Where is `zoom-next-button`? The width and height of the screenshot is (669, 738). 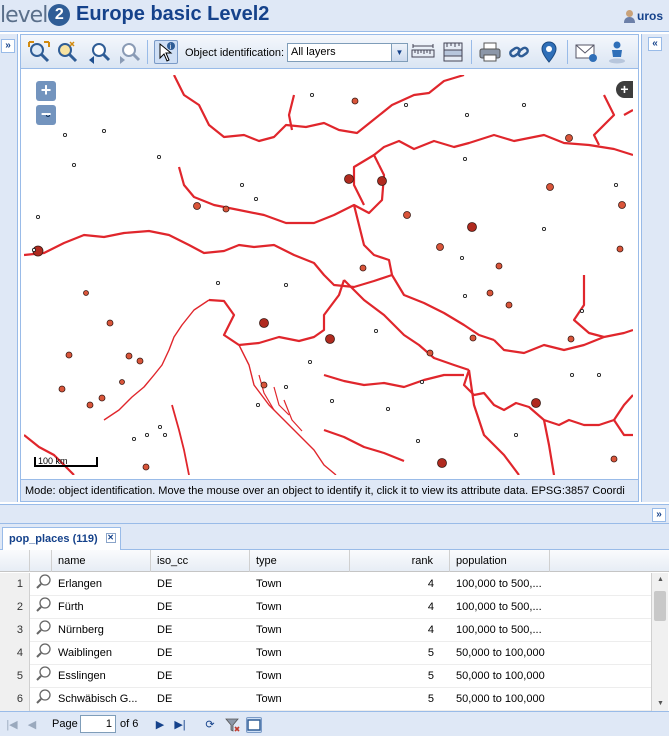 zoom-next-button is located at coordinates (129, 52).